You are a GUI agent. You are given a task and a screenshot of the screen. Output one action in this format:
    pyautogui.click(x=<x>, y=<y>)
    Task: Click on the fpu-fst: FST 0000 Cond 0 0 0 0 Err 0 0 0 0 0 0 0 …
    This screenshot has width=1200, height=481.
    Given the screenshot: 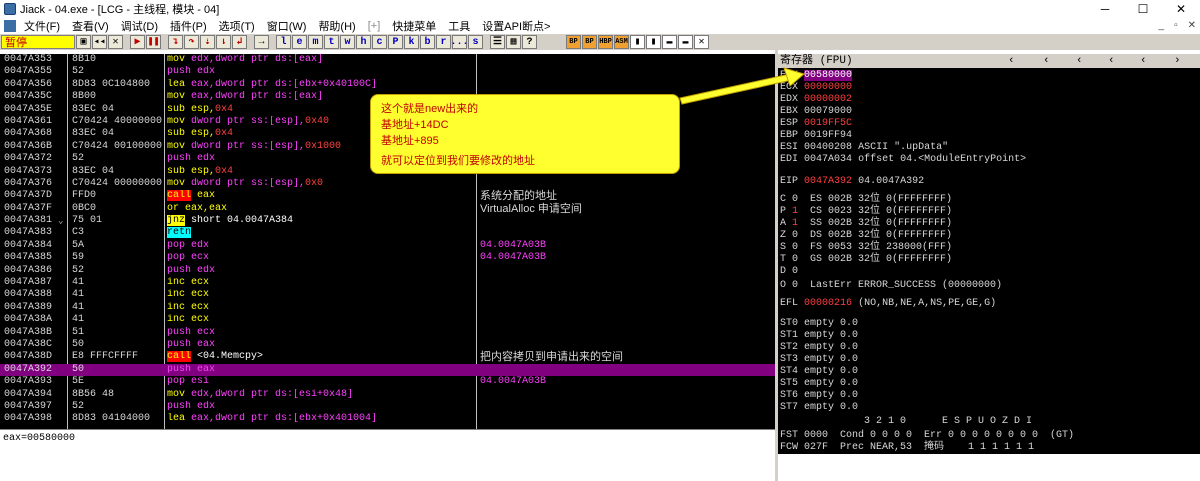 What is the action you would take?
    pyautogui.click(x=927, y=436)
    